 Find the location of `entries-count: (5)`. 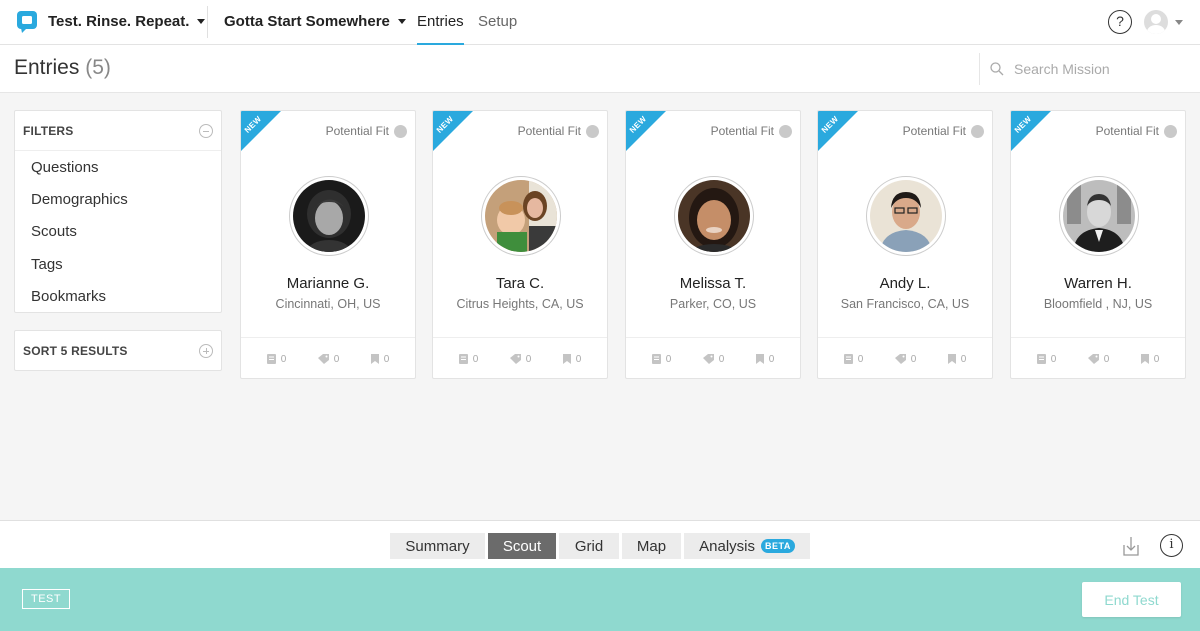

entries-count: (5) is located at coordinates (98, 67).